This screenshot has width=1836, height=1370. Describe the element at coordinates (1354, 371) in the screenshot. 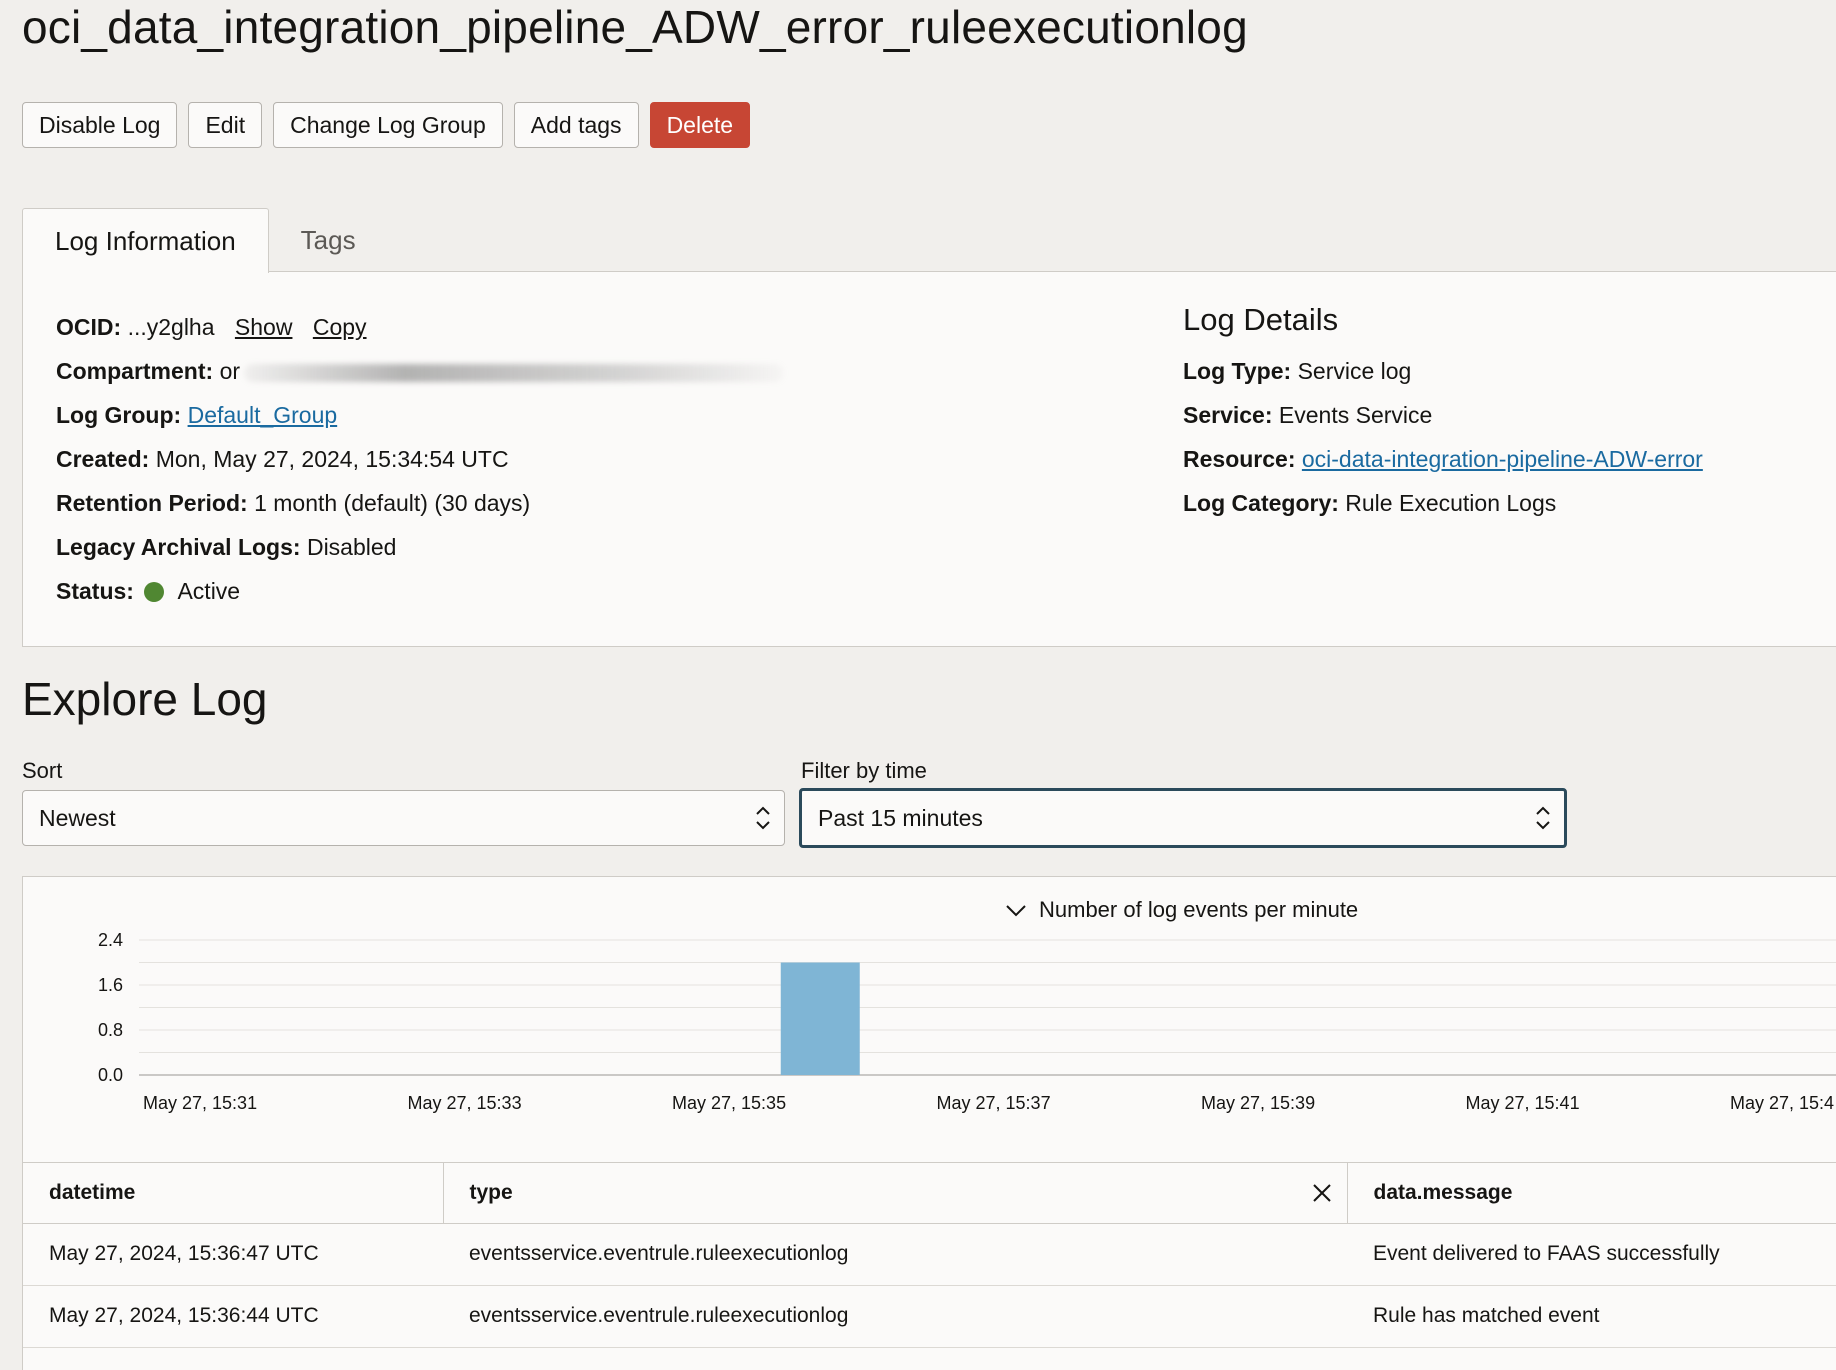

I see `log-type-value: Service log` at that location.